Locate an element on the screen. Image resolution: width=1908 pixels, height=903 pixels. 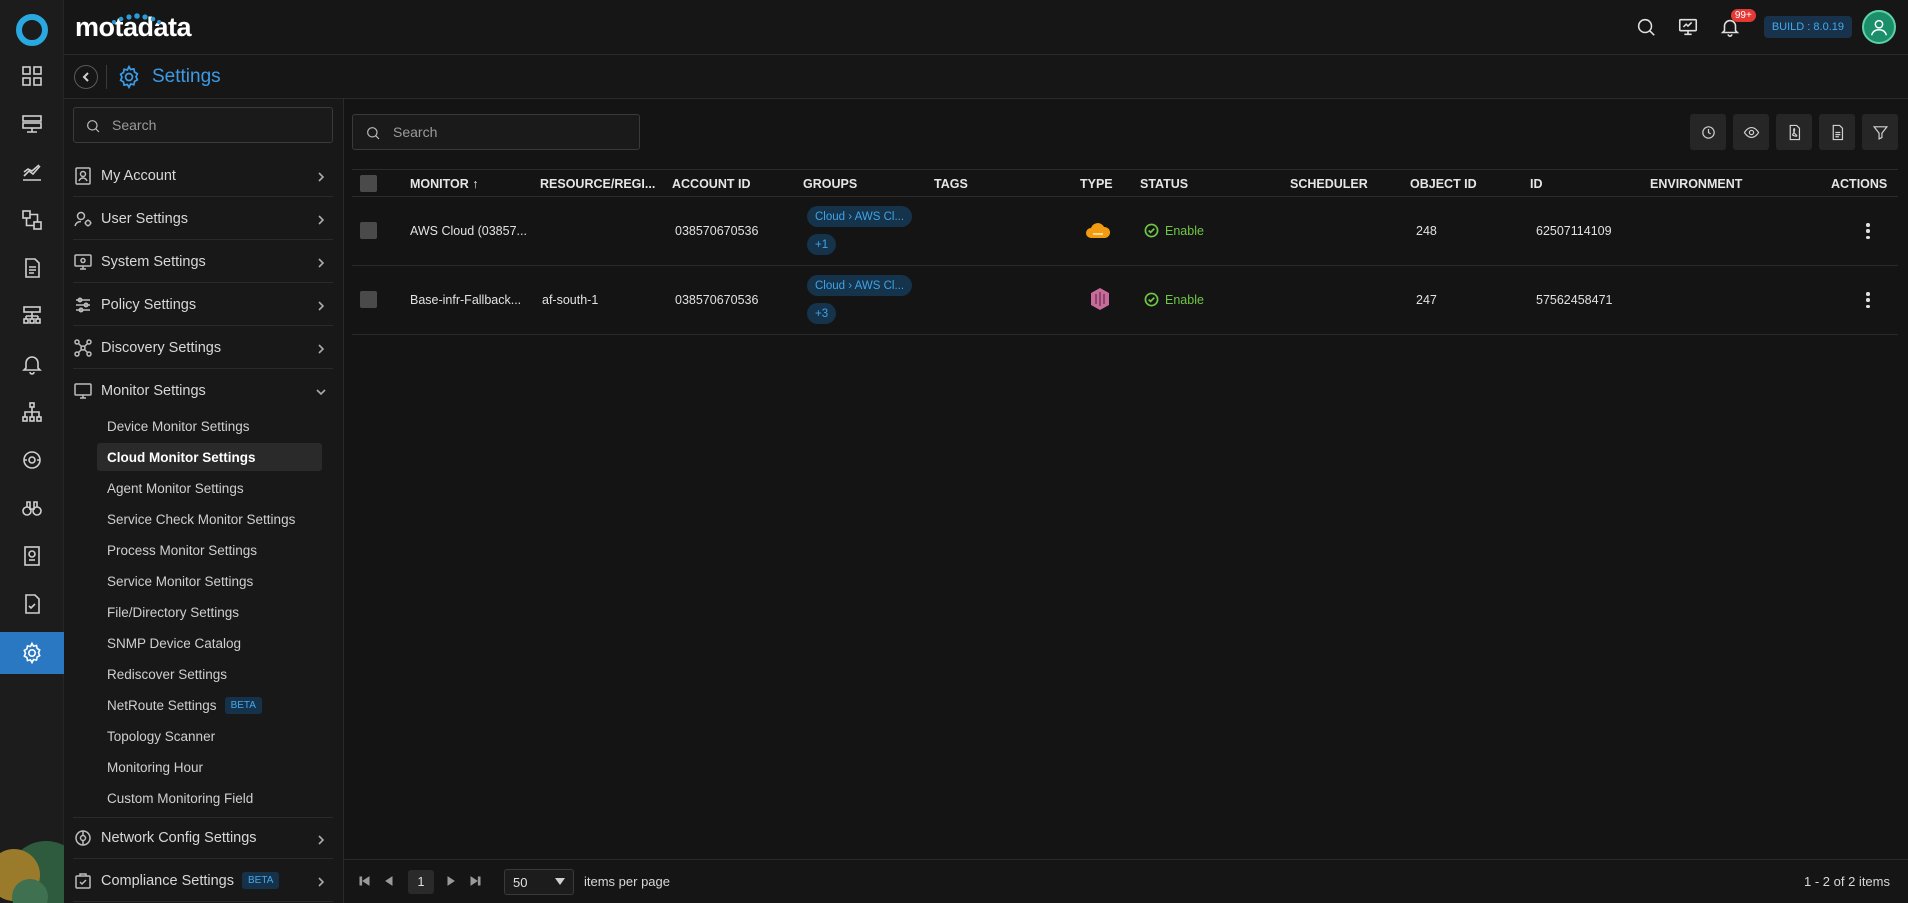
sidebar-item-compliance-settings: Compliance Settings BETA is located at coordinates (203, 881).